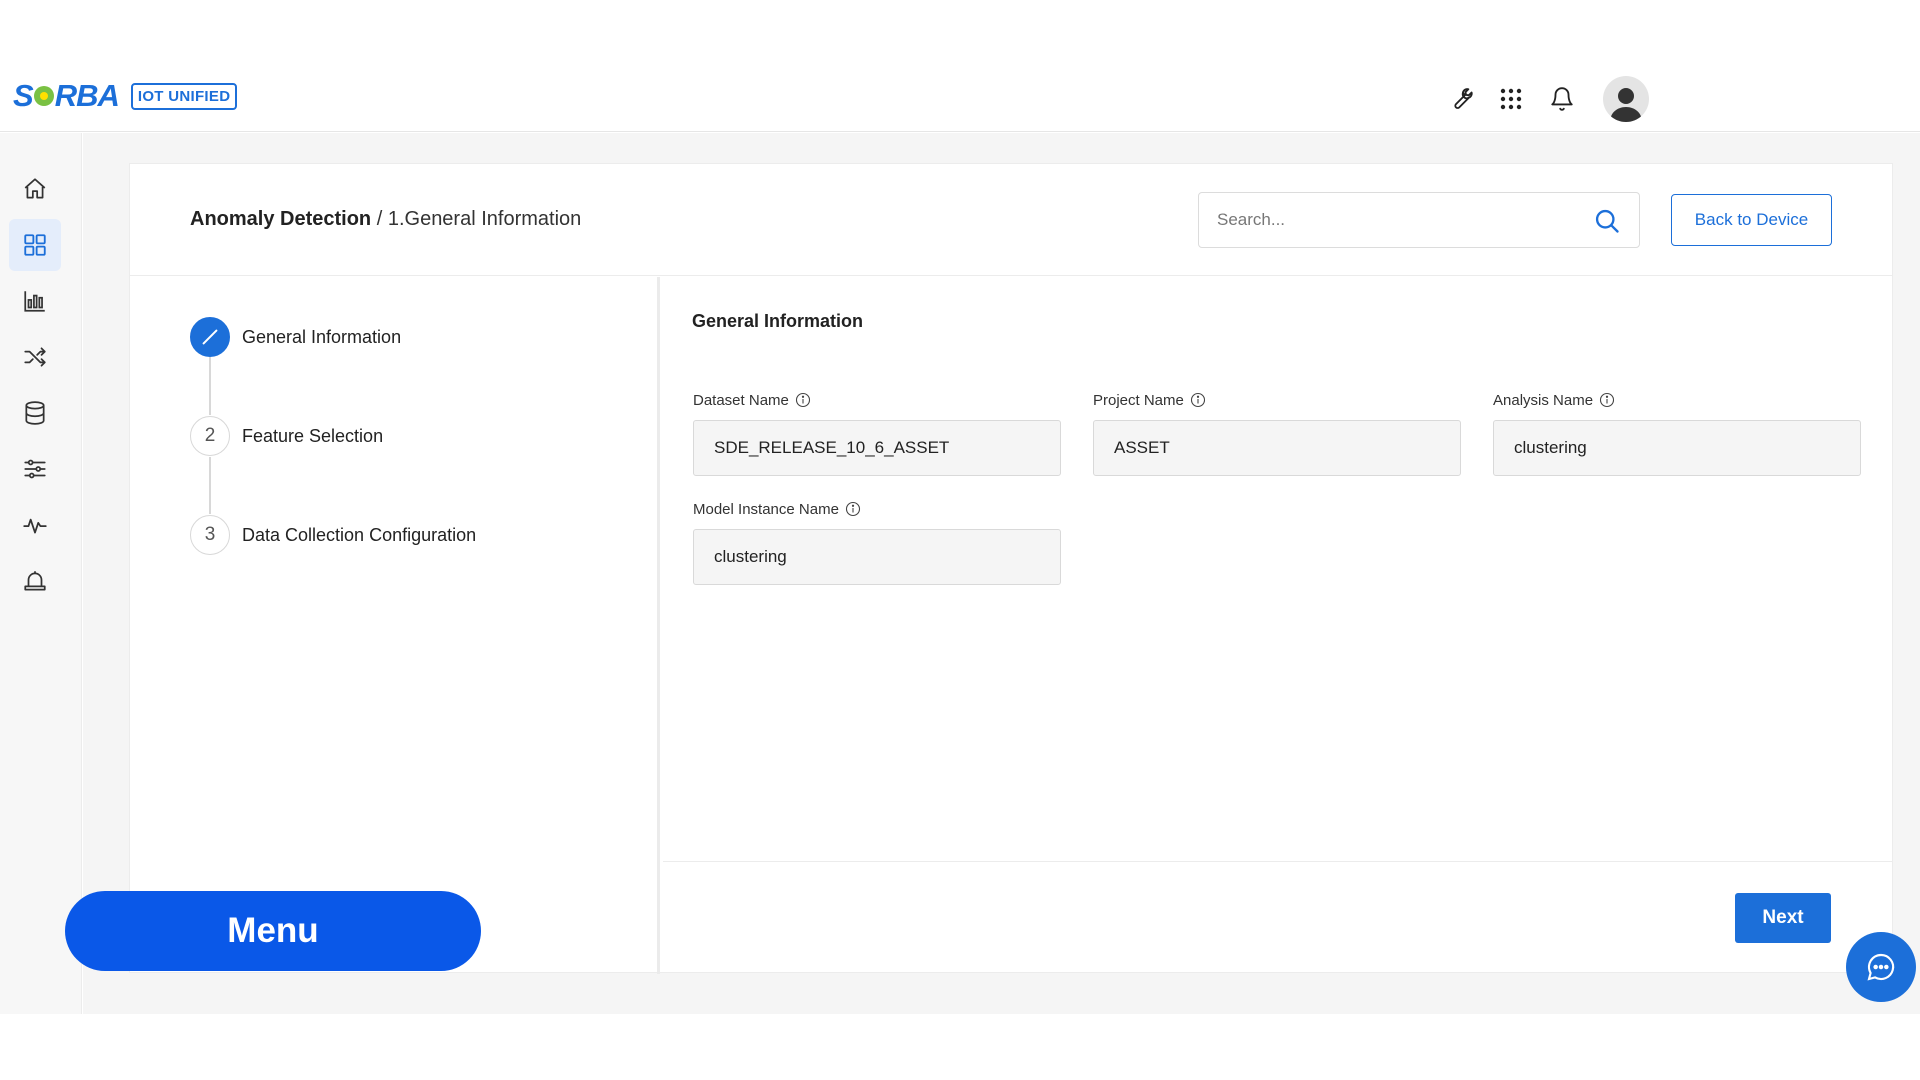 This screenshot has width=1920, height=1080. I want to click on project-name-input, so click(1277, 448).